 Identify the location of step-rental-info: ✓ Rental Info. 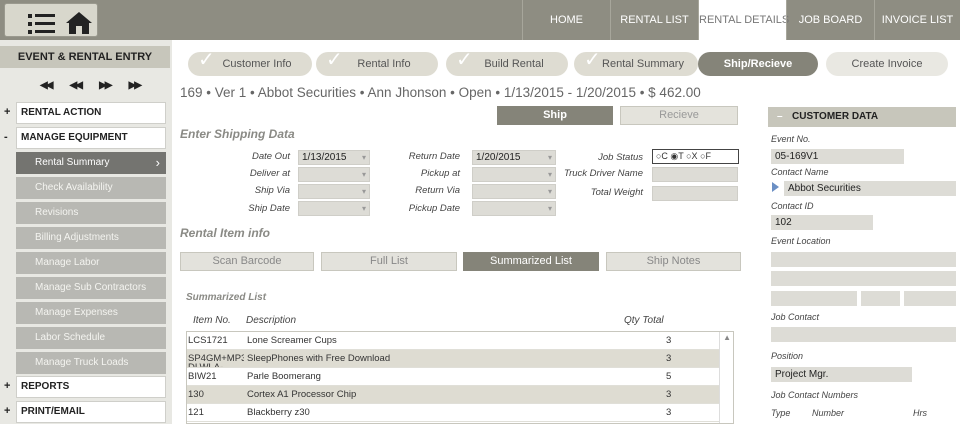
(377, 62).